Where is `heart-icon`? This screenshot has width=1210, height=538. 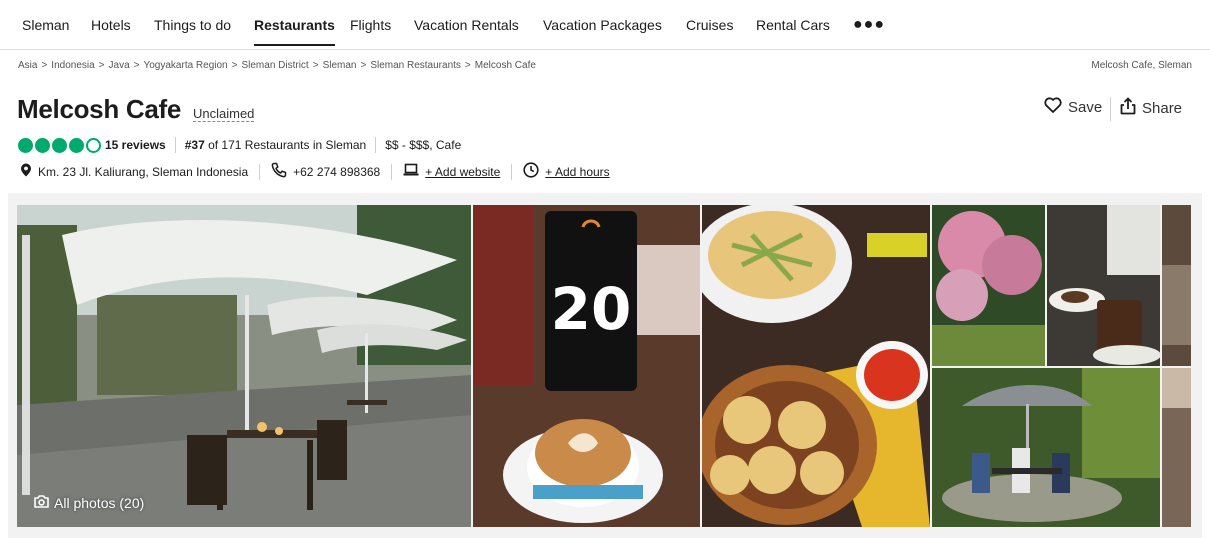
heart-icon is located at coordinates (1053, 107).